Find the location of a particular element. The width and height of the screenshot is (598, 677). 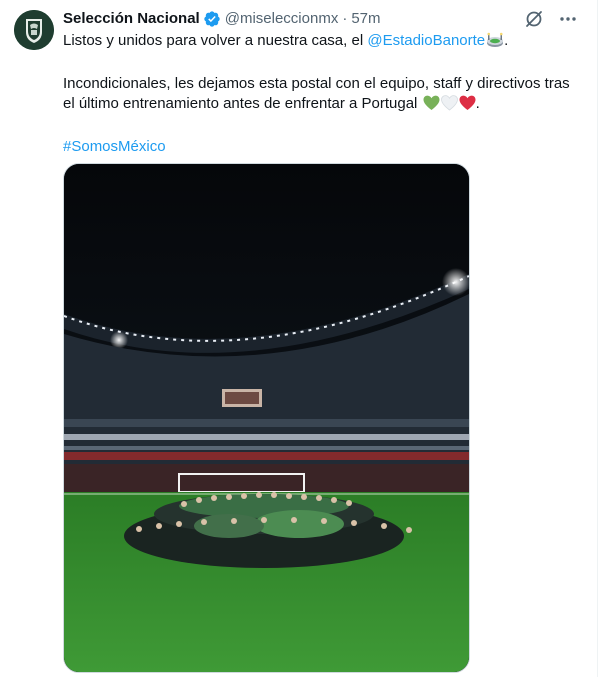

mention-link: @EstadioBanorte is located at coordinates (426, 40).